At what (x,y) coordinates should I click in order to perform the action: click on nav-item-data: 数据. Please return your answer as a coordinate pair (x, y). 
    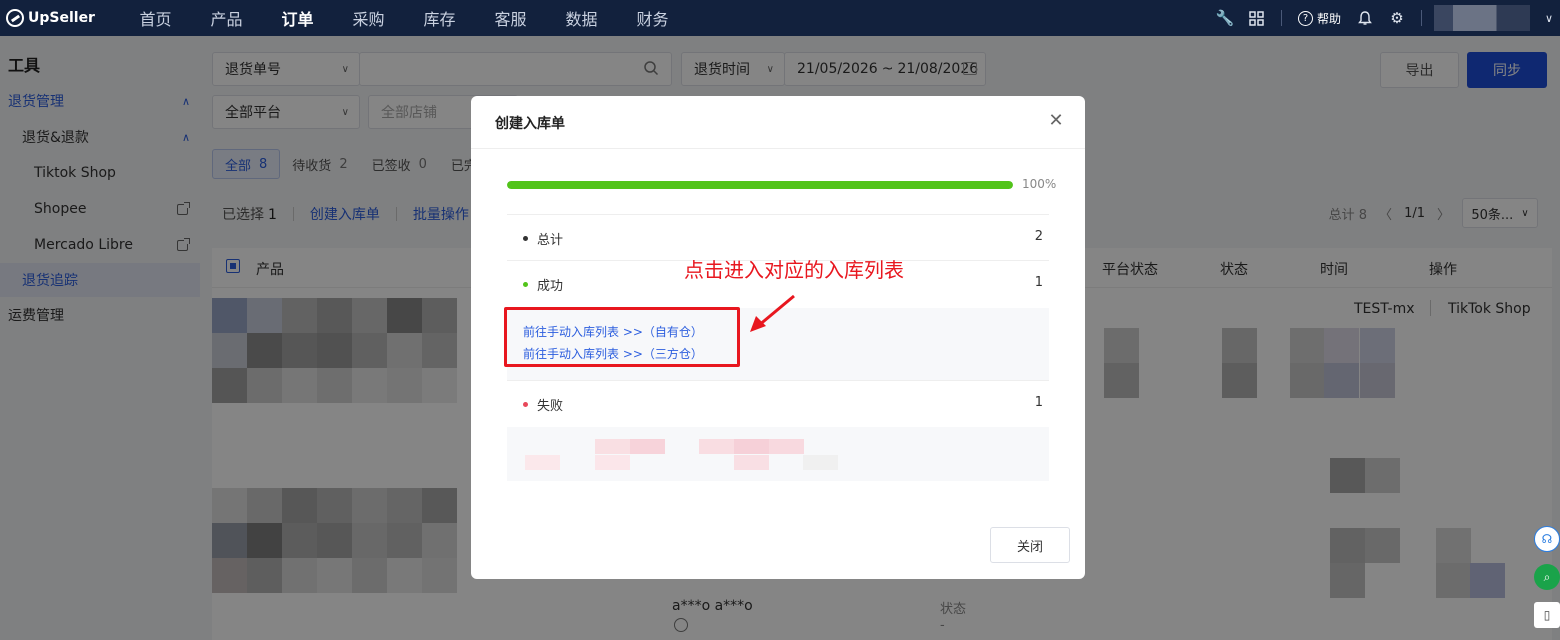
    Looking at the image, I should click on (581, 18).